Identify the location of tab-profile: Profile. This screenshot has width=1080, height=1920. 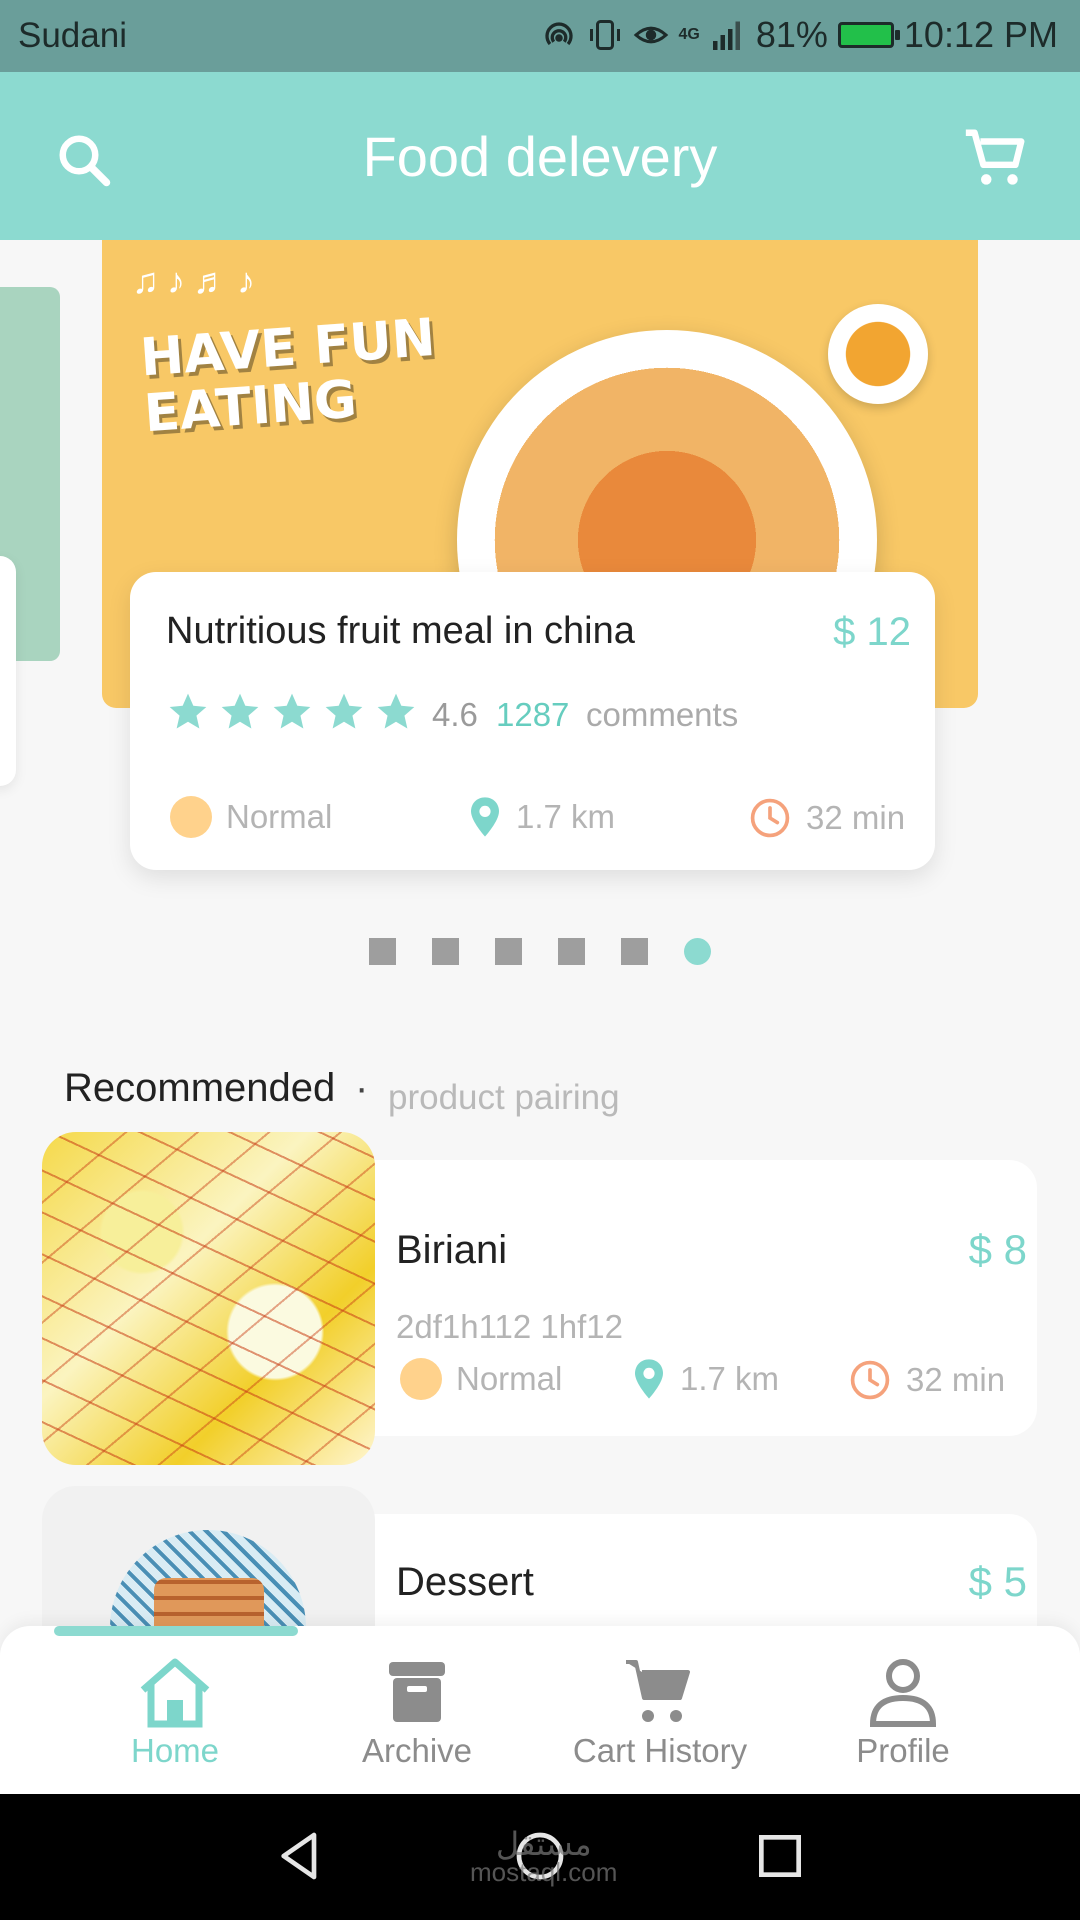
(903, 1713).